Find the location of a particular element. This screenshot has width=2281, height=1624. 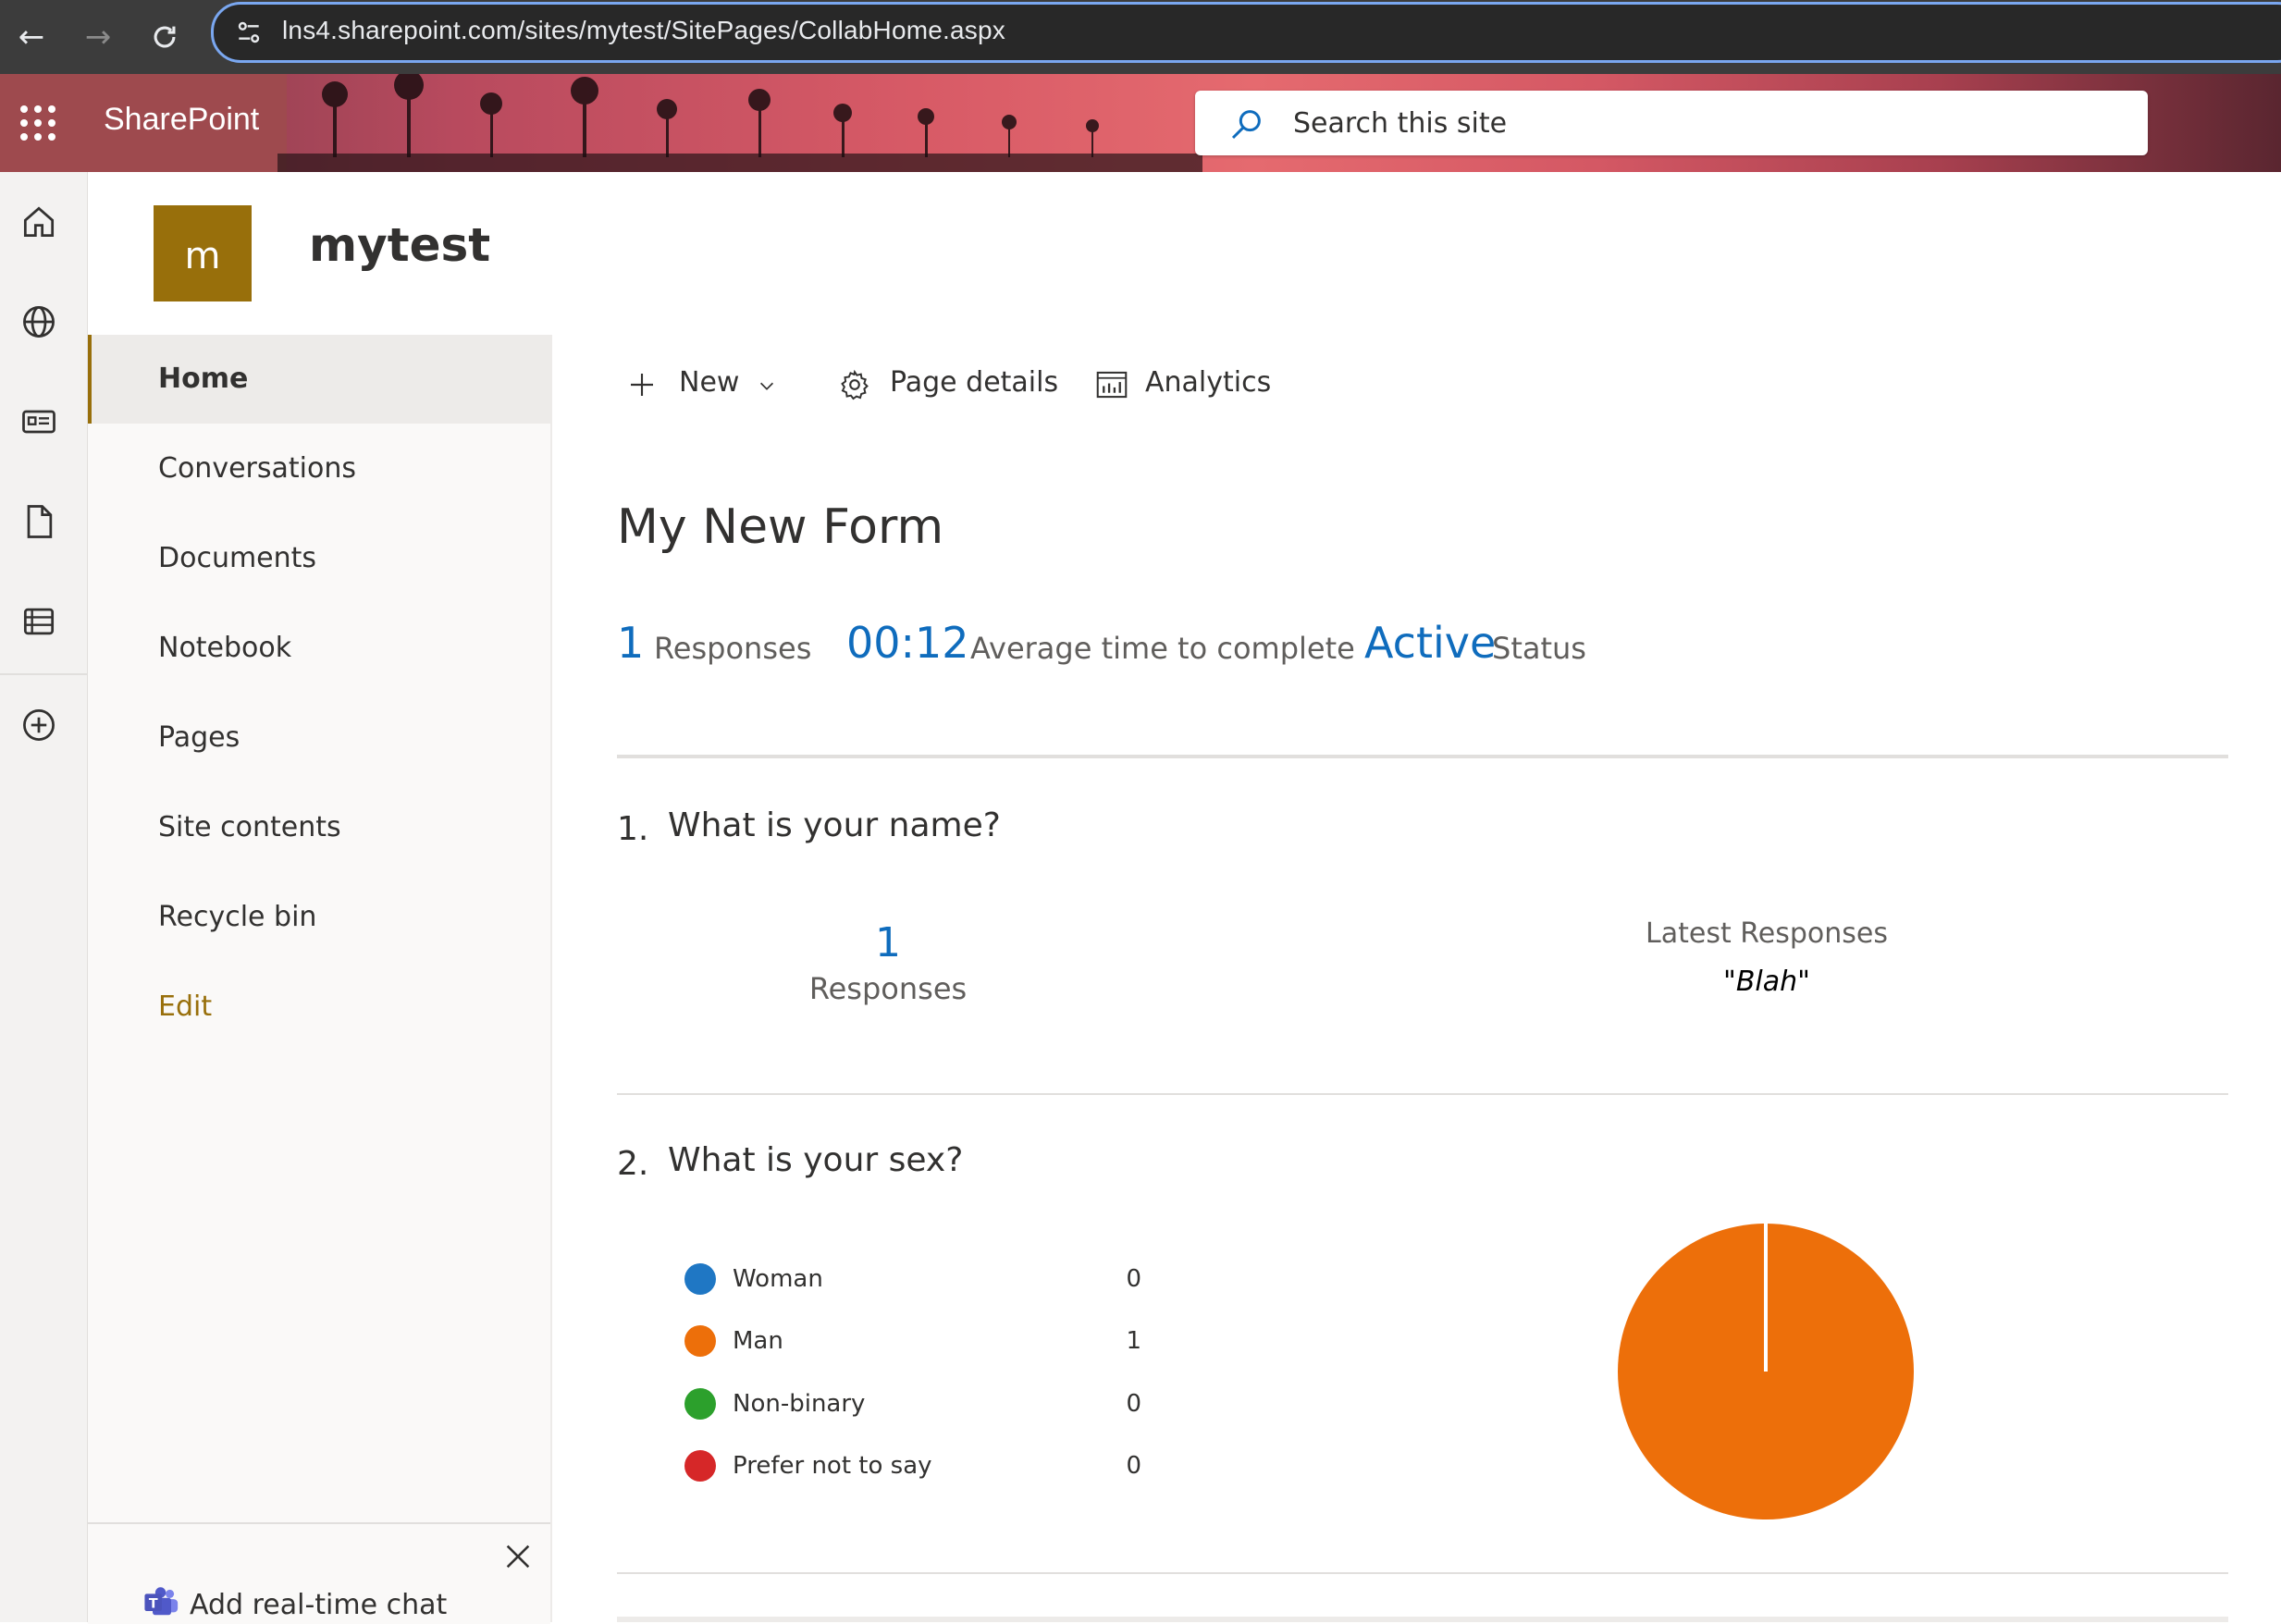

app-bar is located at coordinates (44, 897).